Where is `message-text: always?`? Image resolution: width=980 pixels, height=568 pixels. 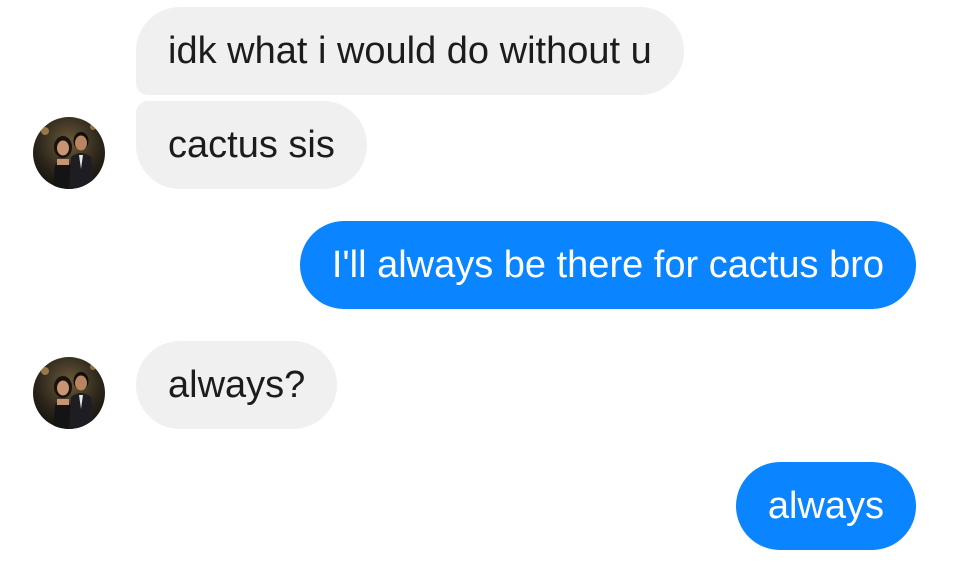 message-text: always? is located at coordinates (237, 385).